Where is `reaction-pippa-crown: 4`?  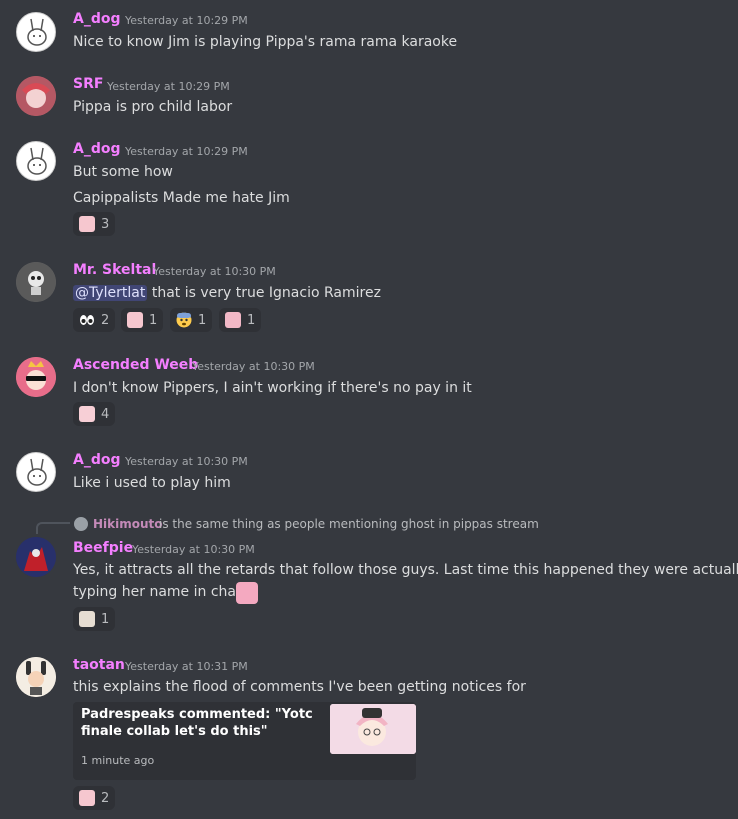
reaction-pippa-crown: 4 is located at coordinates (94, 414).